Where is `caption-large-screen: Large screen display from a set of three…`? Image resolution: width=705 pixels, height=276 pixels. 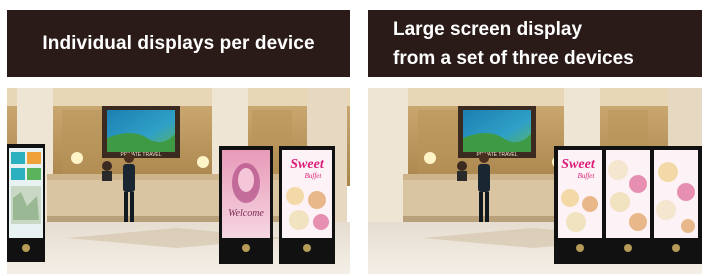 caption-large-screen: Large screen display from a set of three… is located at coordinates (535, 43).